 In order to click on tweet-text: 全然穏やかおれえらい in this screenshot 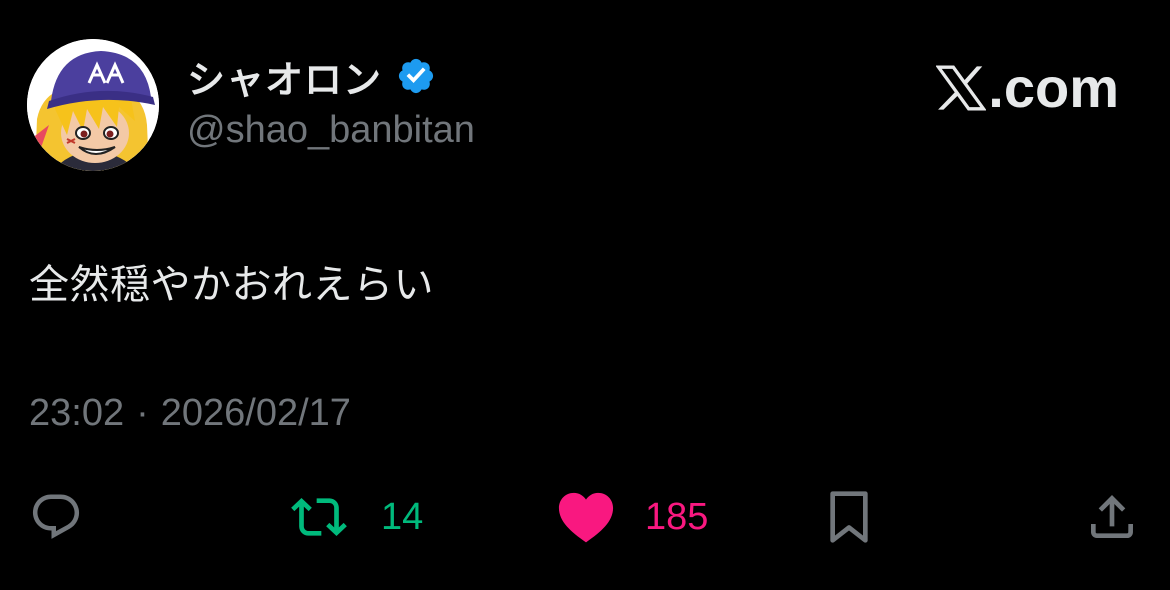, I will do `click(231, 285)`.